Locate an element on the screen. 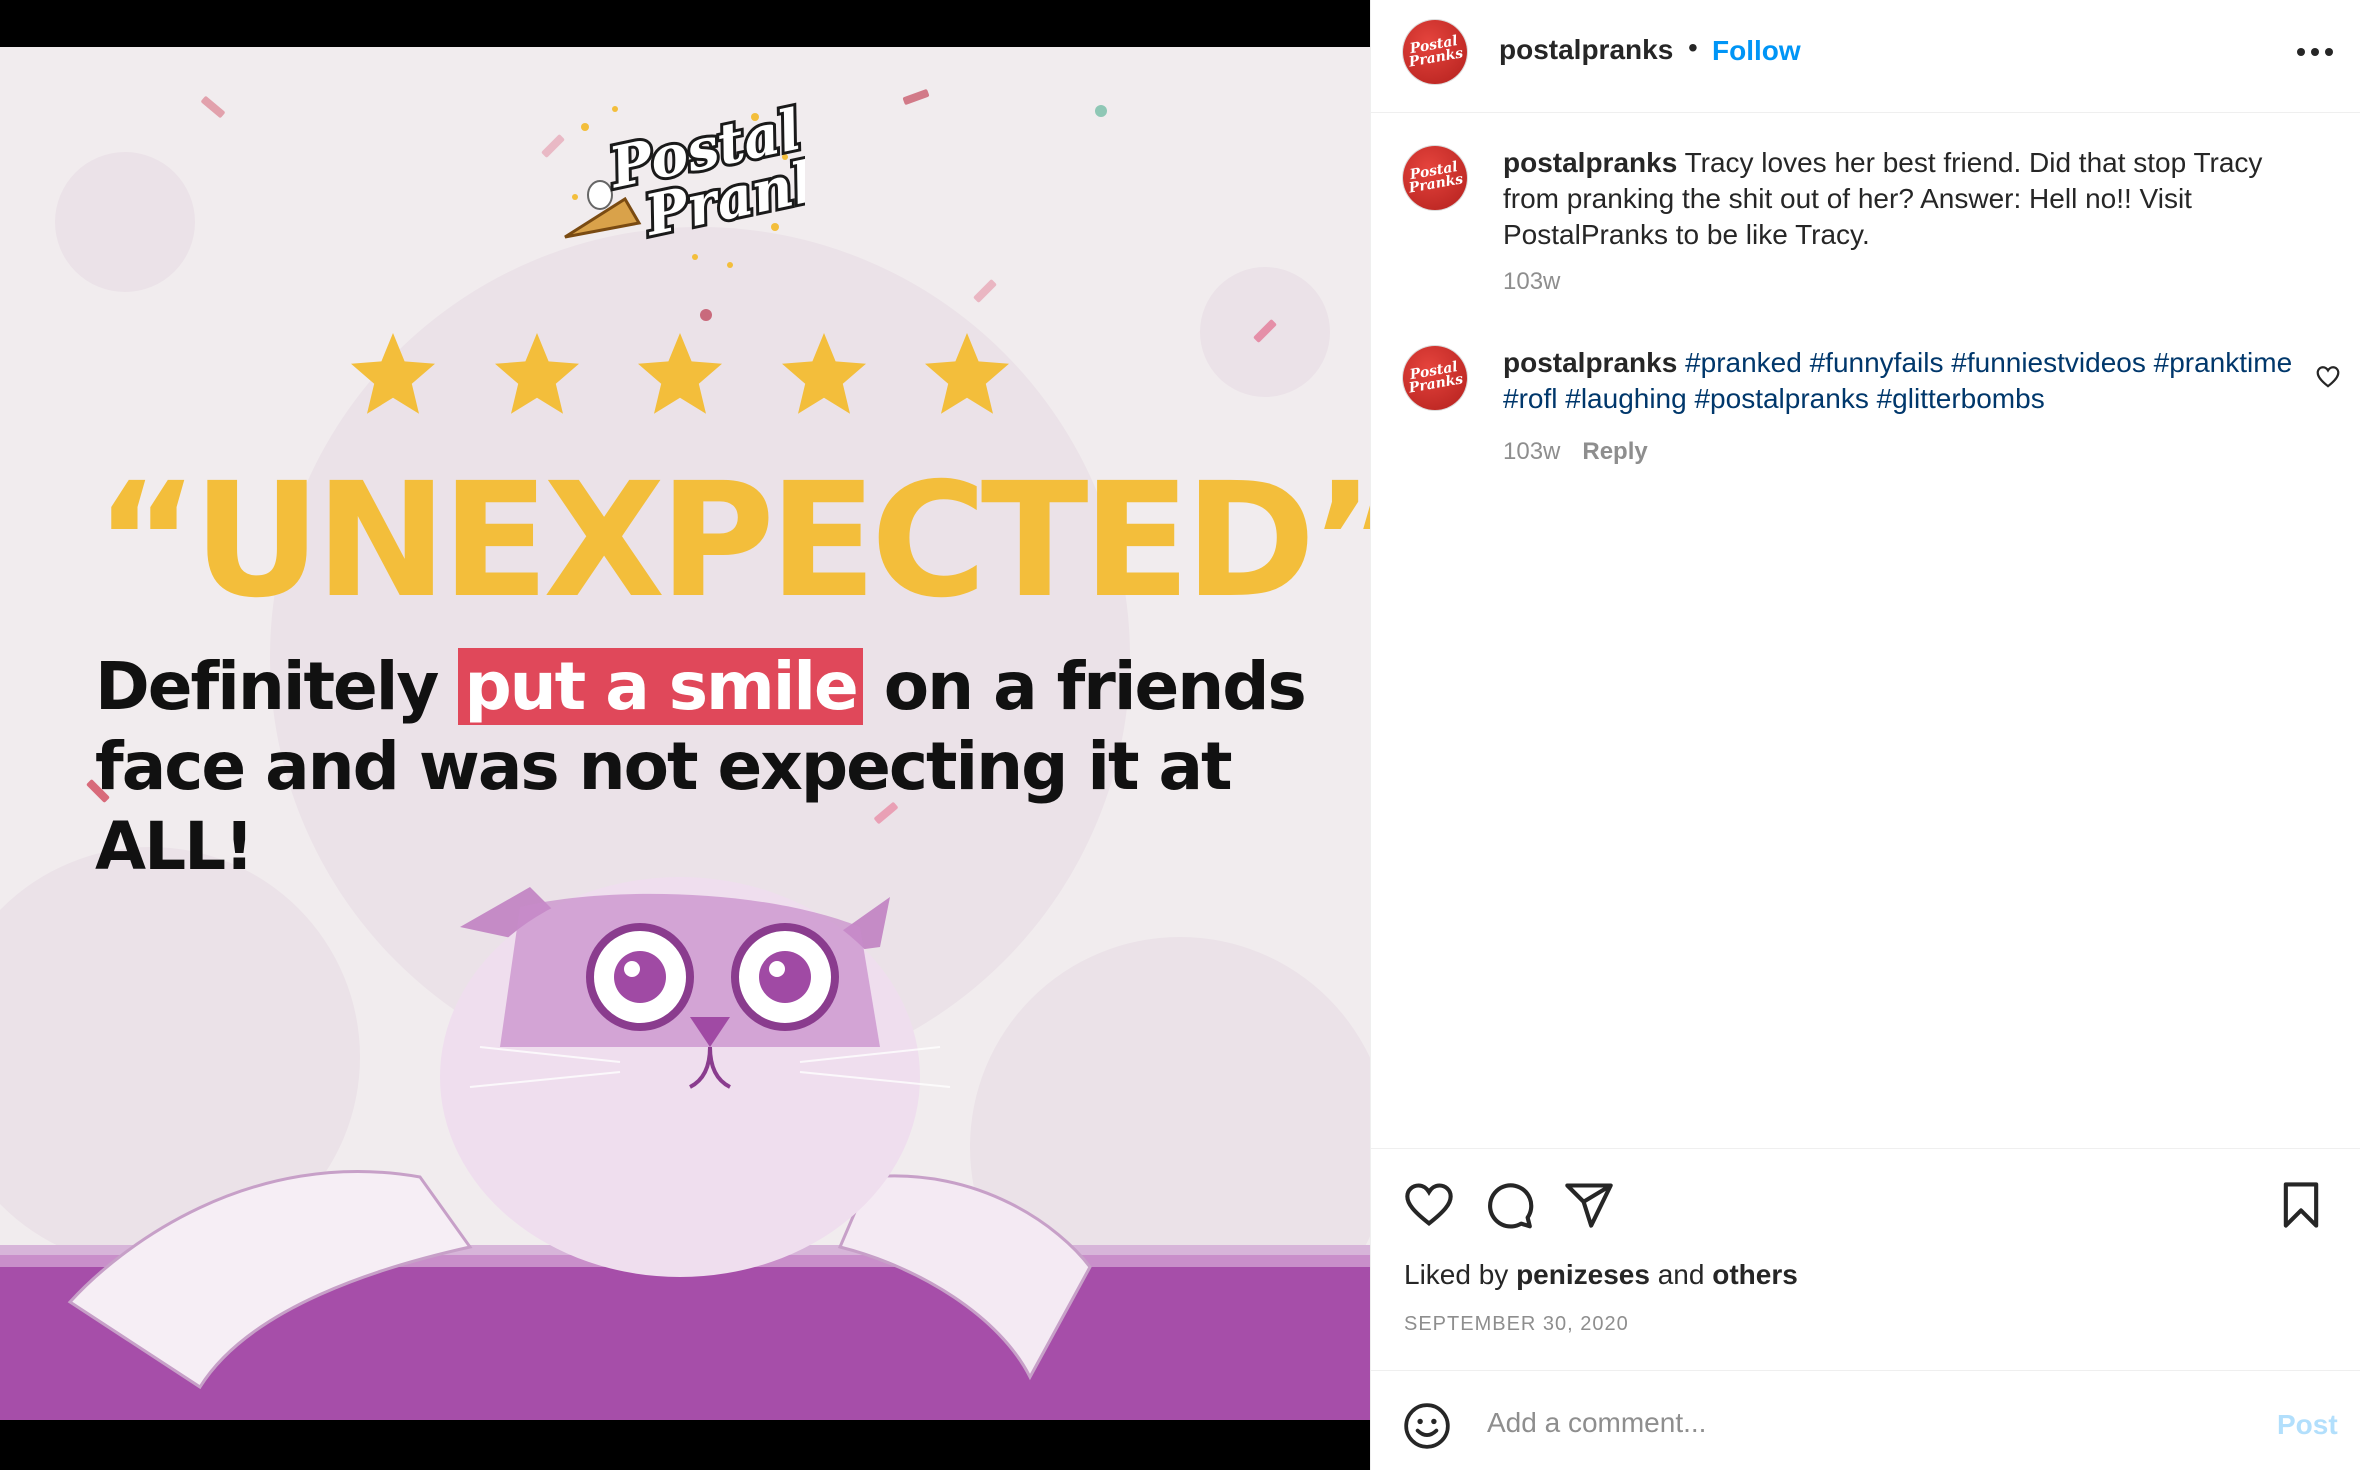 The image size is (2360, 1471). hashtag-link: #rofl is located at coordinates (1530, 398).